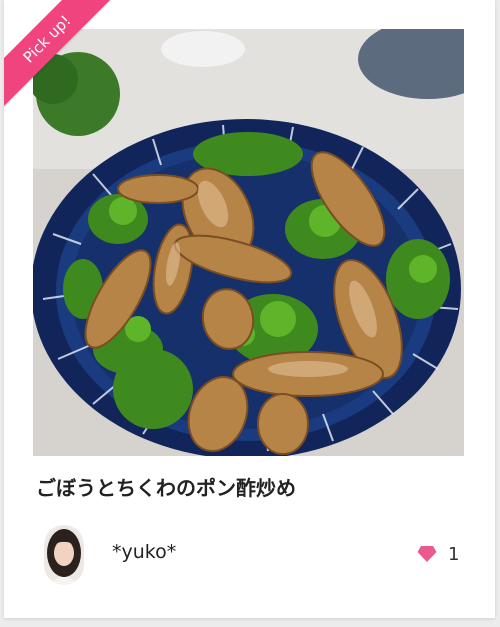 Image resolution: width=500 pixels, height=627 pixels. I want to click on like-count: 1, so click(454, 554).